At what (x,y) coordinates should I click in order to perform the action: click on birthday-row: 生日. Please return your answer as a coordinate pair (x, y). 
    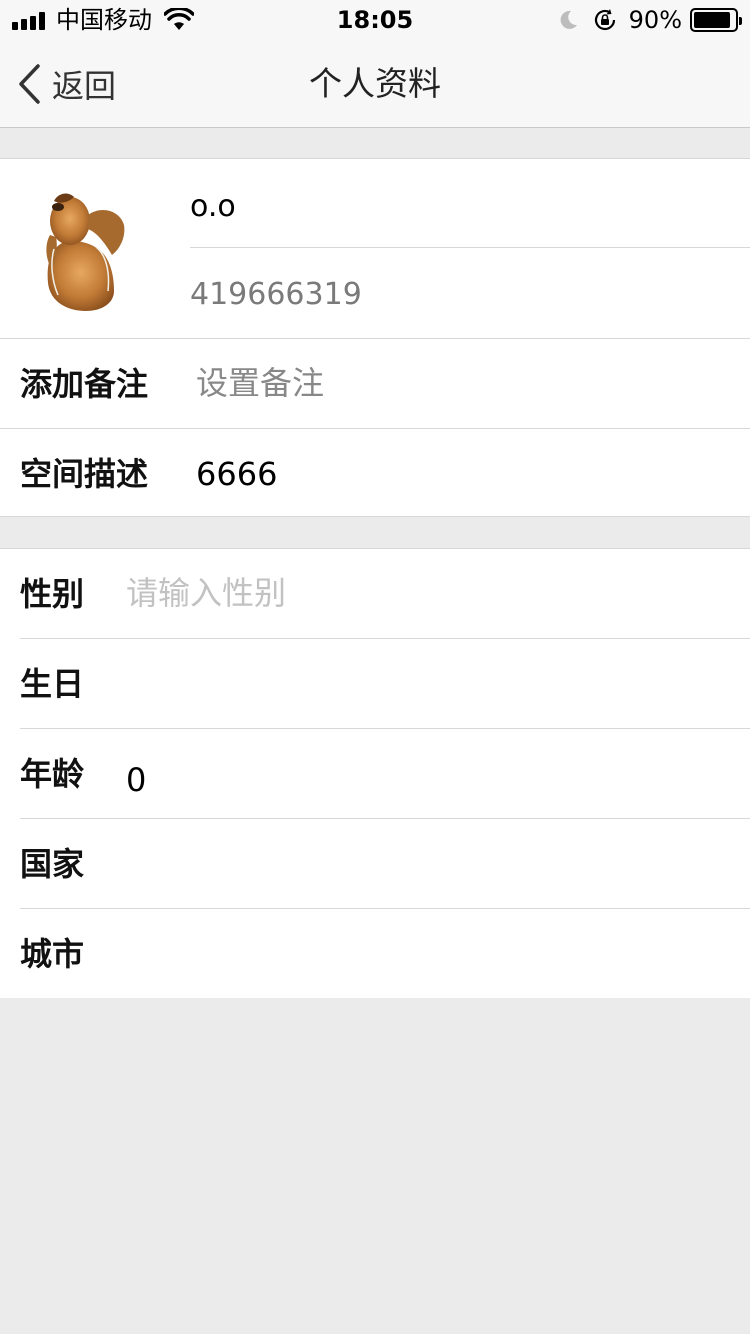
    Looking at the image, I should click on (375, 683).